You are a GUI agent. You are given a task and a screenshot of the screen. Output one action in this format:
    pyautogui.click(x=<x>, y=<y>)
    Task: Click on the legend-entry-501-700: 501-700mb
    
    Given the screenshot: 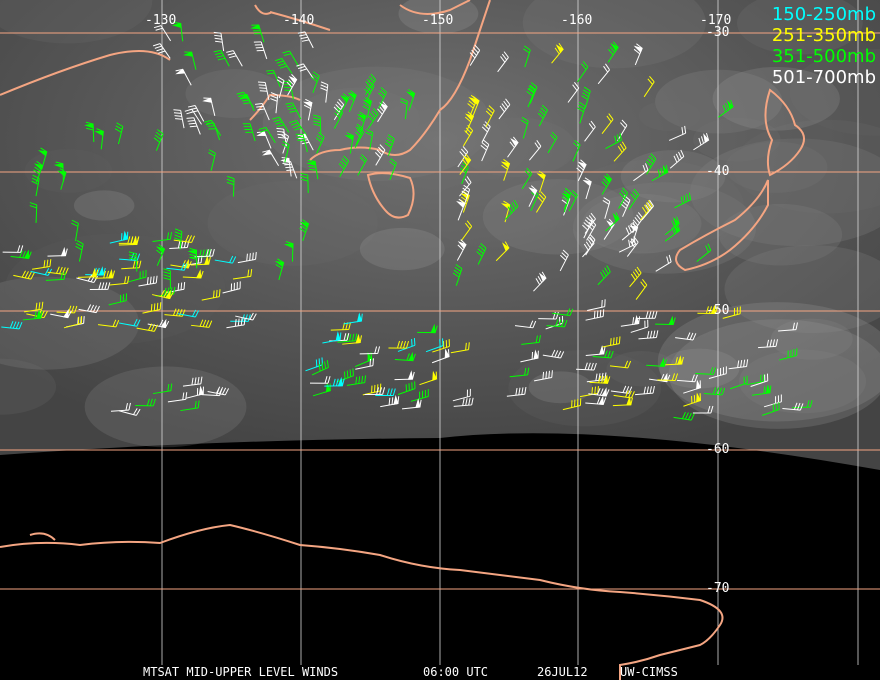 What is the action you would take?
    pyautogui.click(x=823, y=77)
    